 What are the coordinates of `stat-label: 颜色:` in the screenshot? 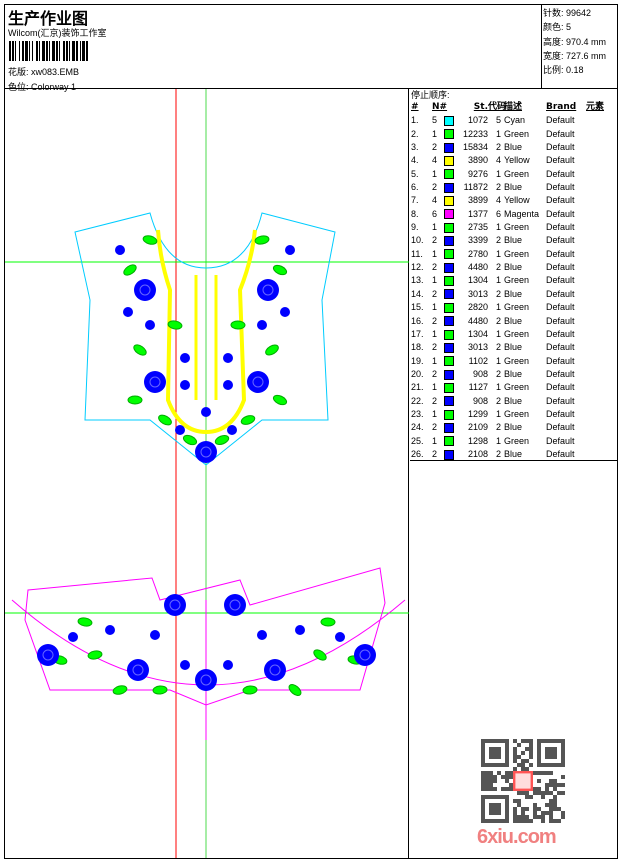 It's located at (553, 27).